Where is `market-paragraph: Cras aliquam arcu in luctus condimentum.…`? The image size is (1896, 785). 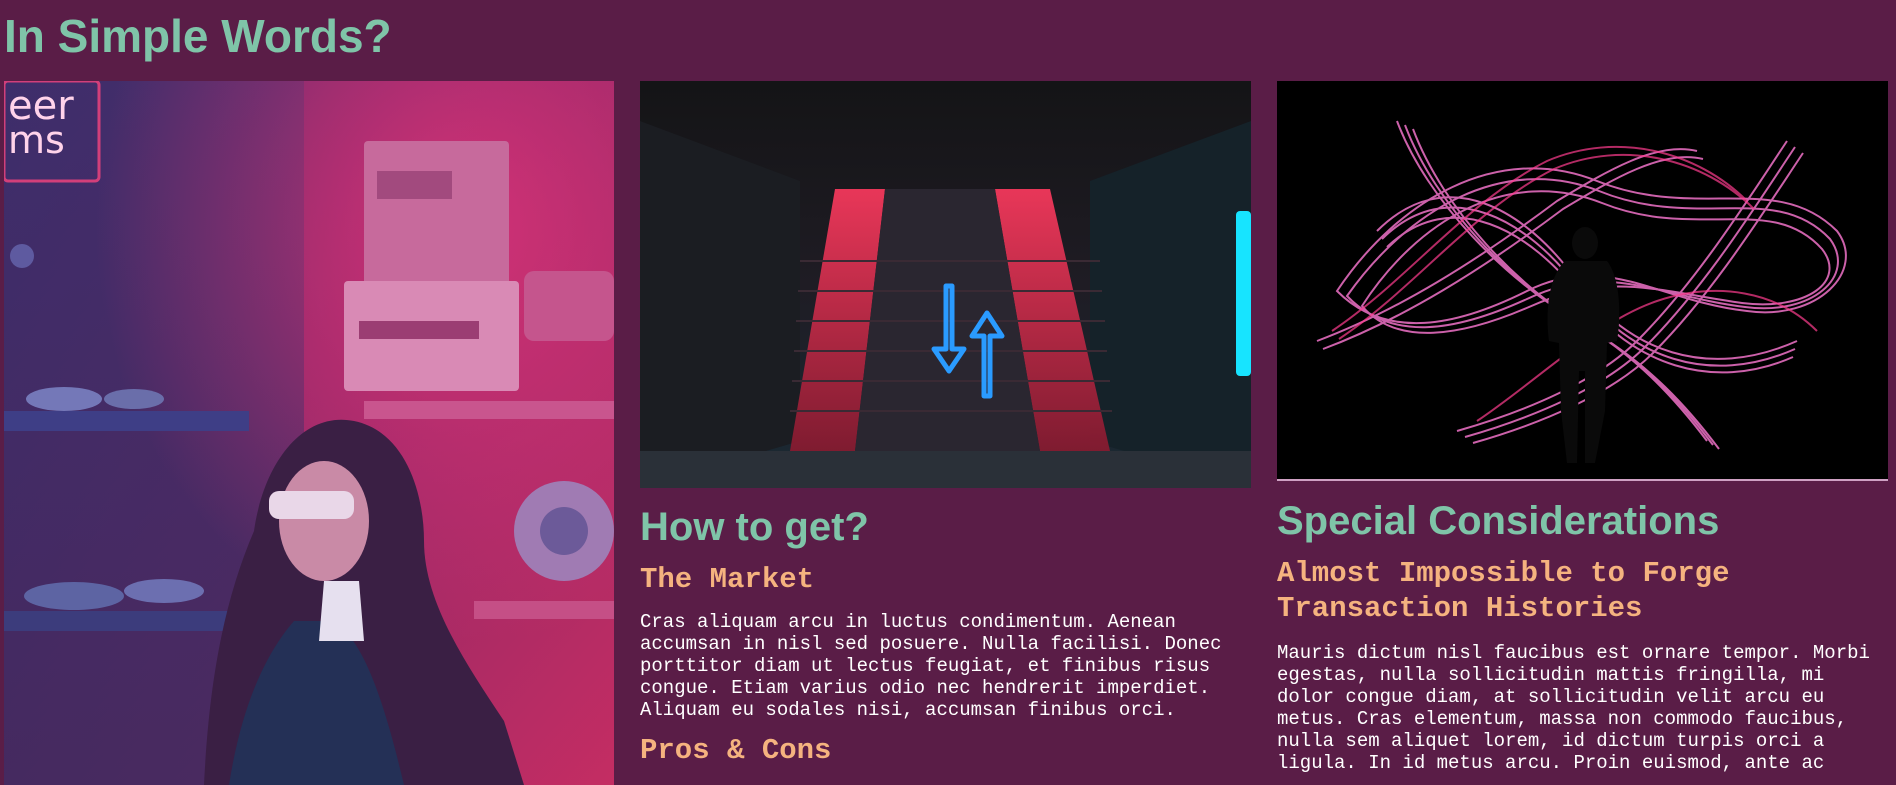 market-paragraph: Cras aliquam arcu in luctus condimentum.… is located at coordinates (931, 666).